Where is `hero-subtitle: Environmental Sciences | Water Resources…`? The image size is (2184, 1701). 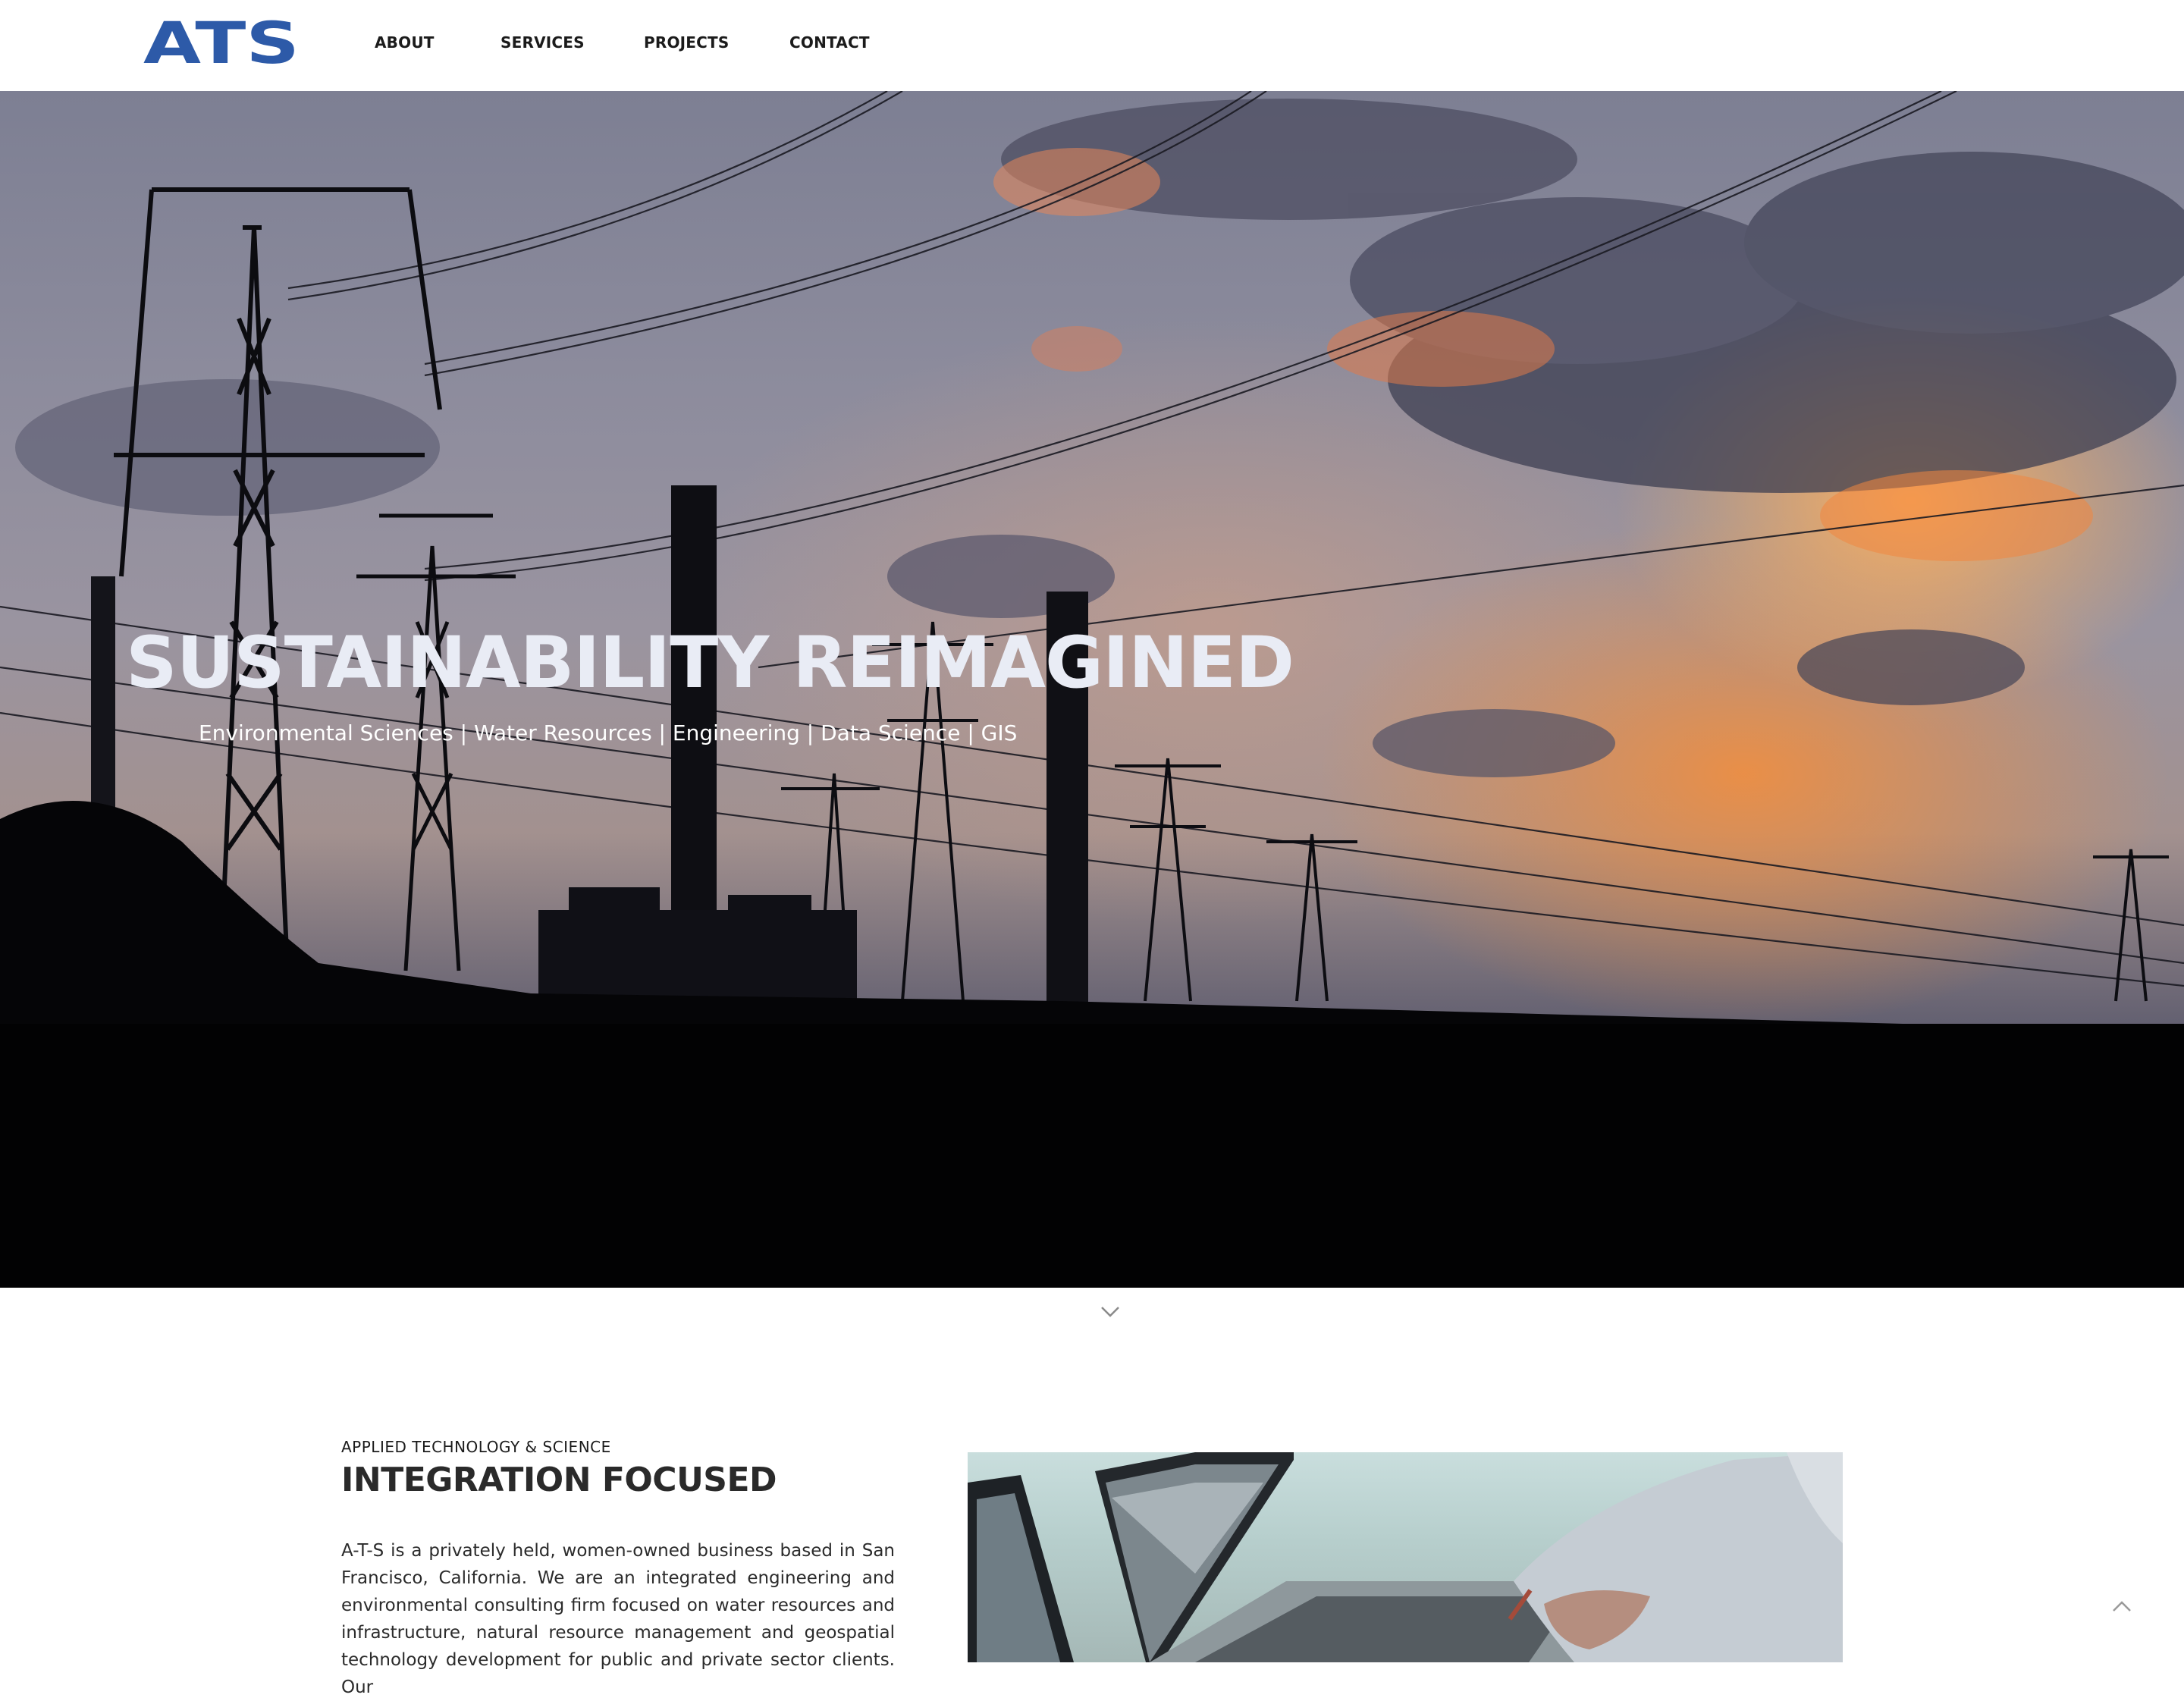
hero-subtitle: Environmental Sciences | Water Resources… is located at coordinates (608, 732).